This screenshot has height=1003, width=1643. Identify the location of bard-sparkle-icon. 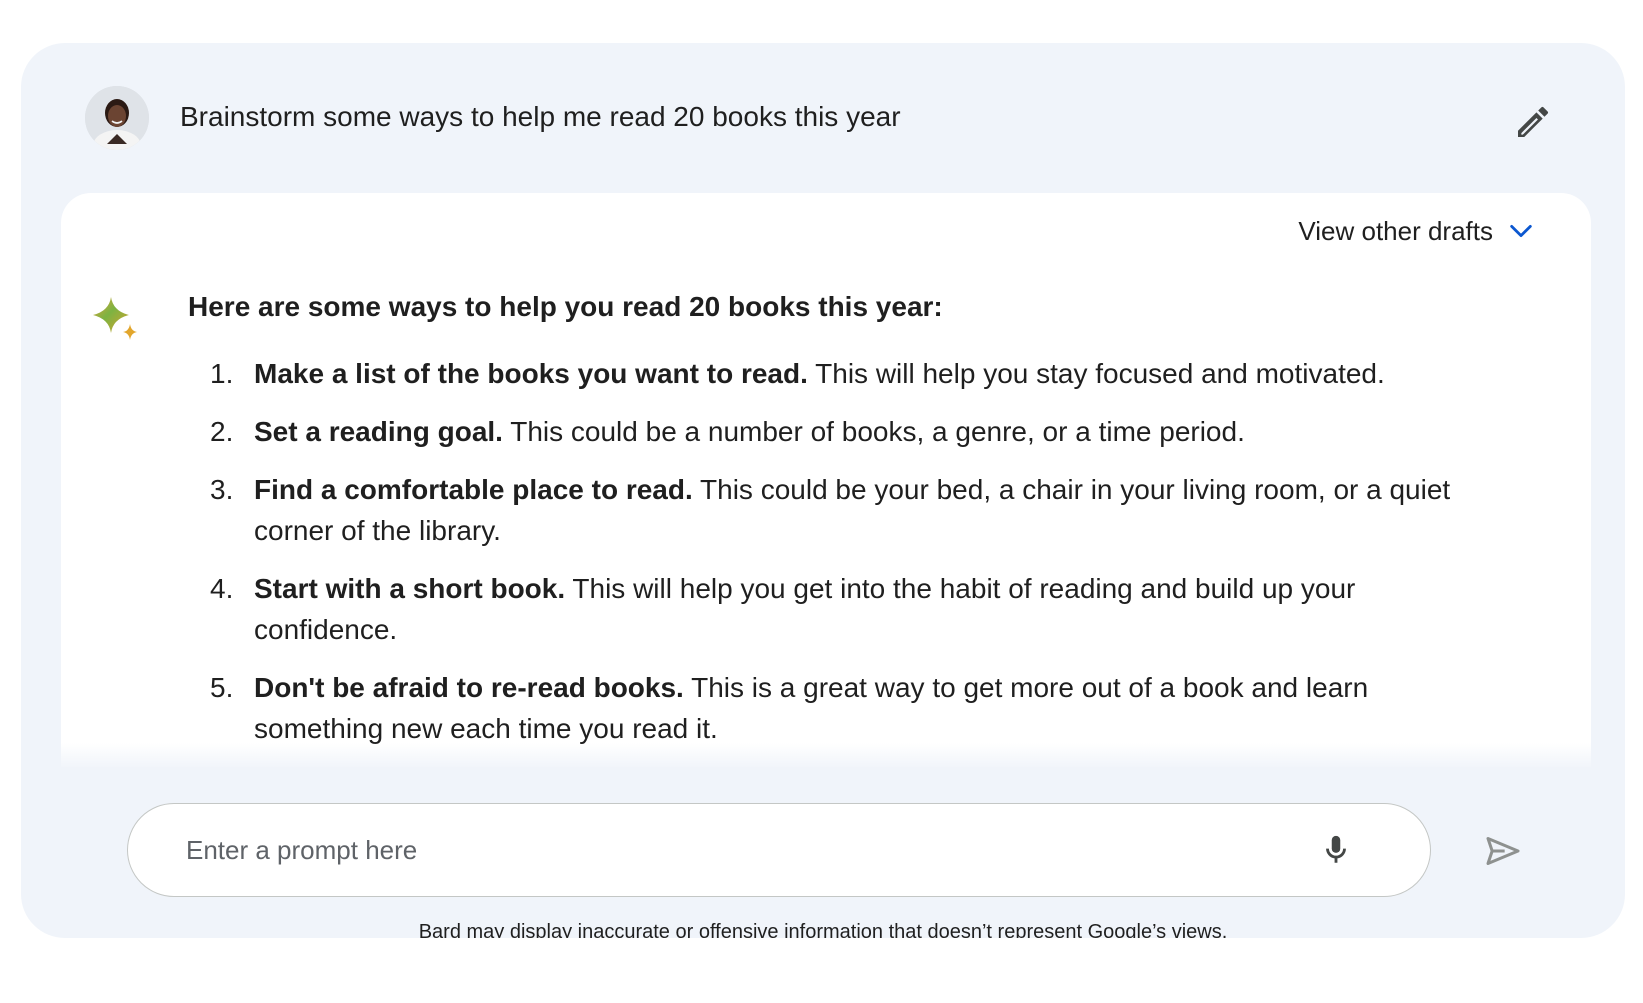
(115, 318).